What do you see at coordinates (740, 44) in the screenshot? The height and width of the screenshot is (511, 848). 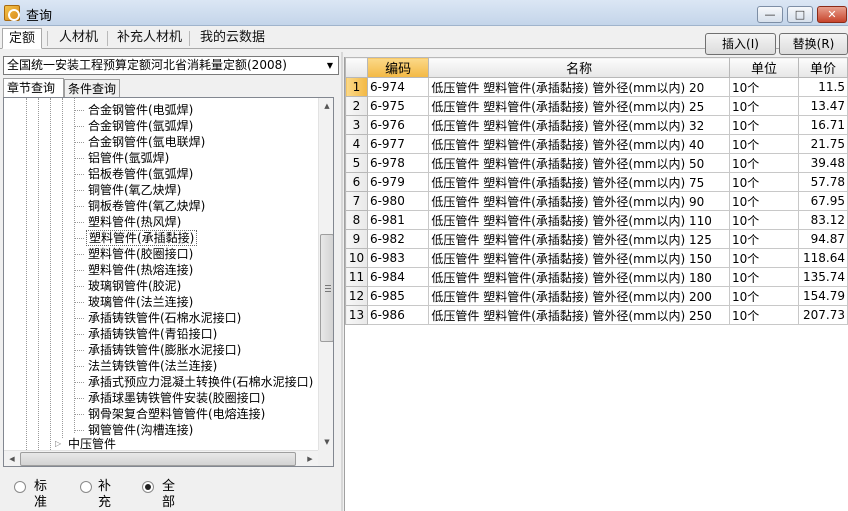 I see `insert-button: 插入(I)` at bounding box center [740, 44].